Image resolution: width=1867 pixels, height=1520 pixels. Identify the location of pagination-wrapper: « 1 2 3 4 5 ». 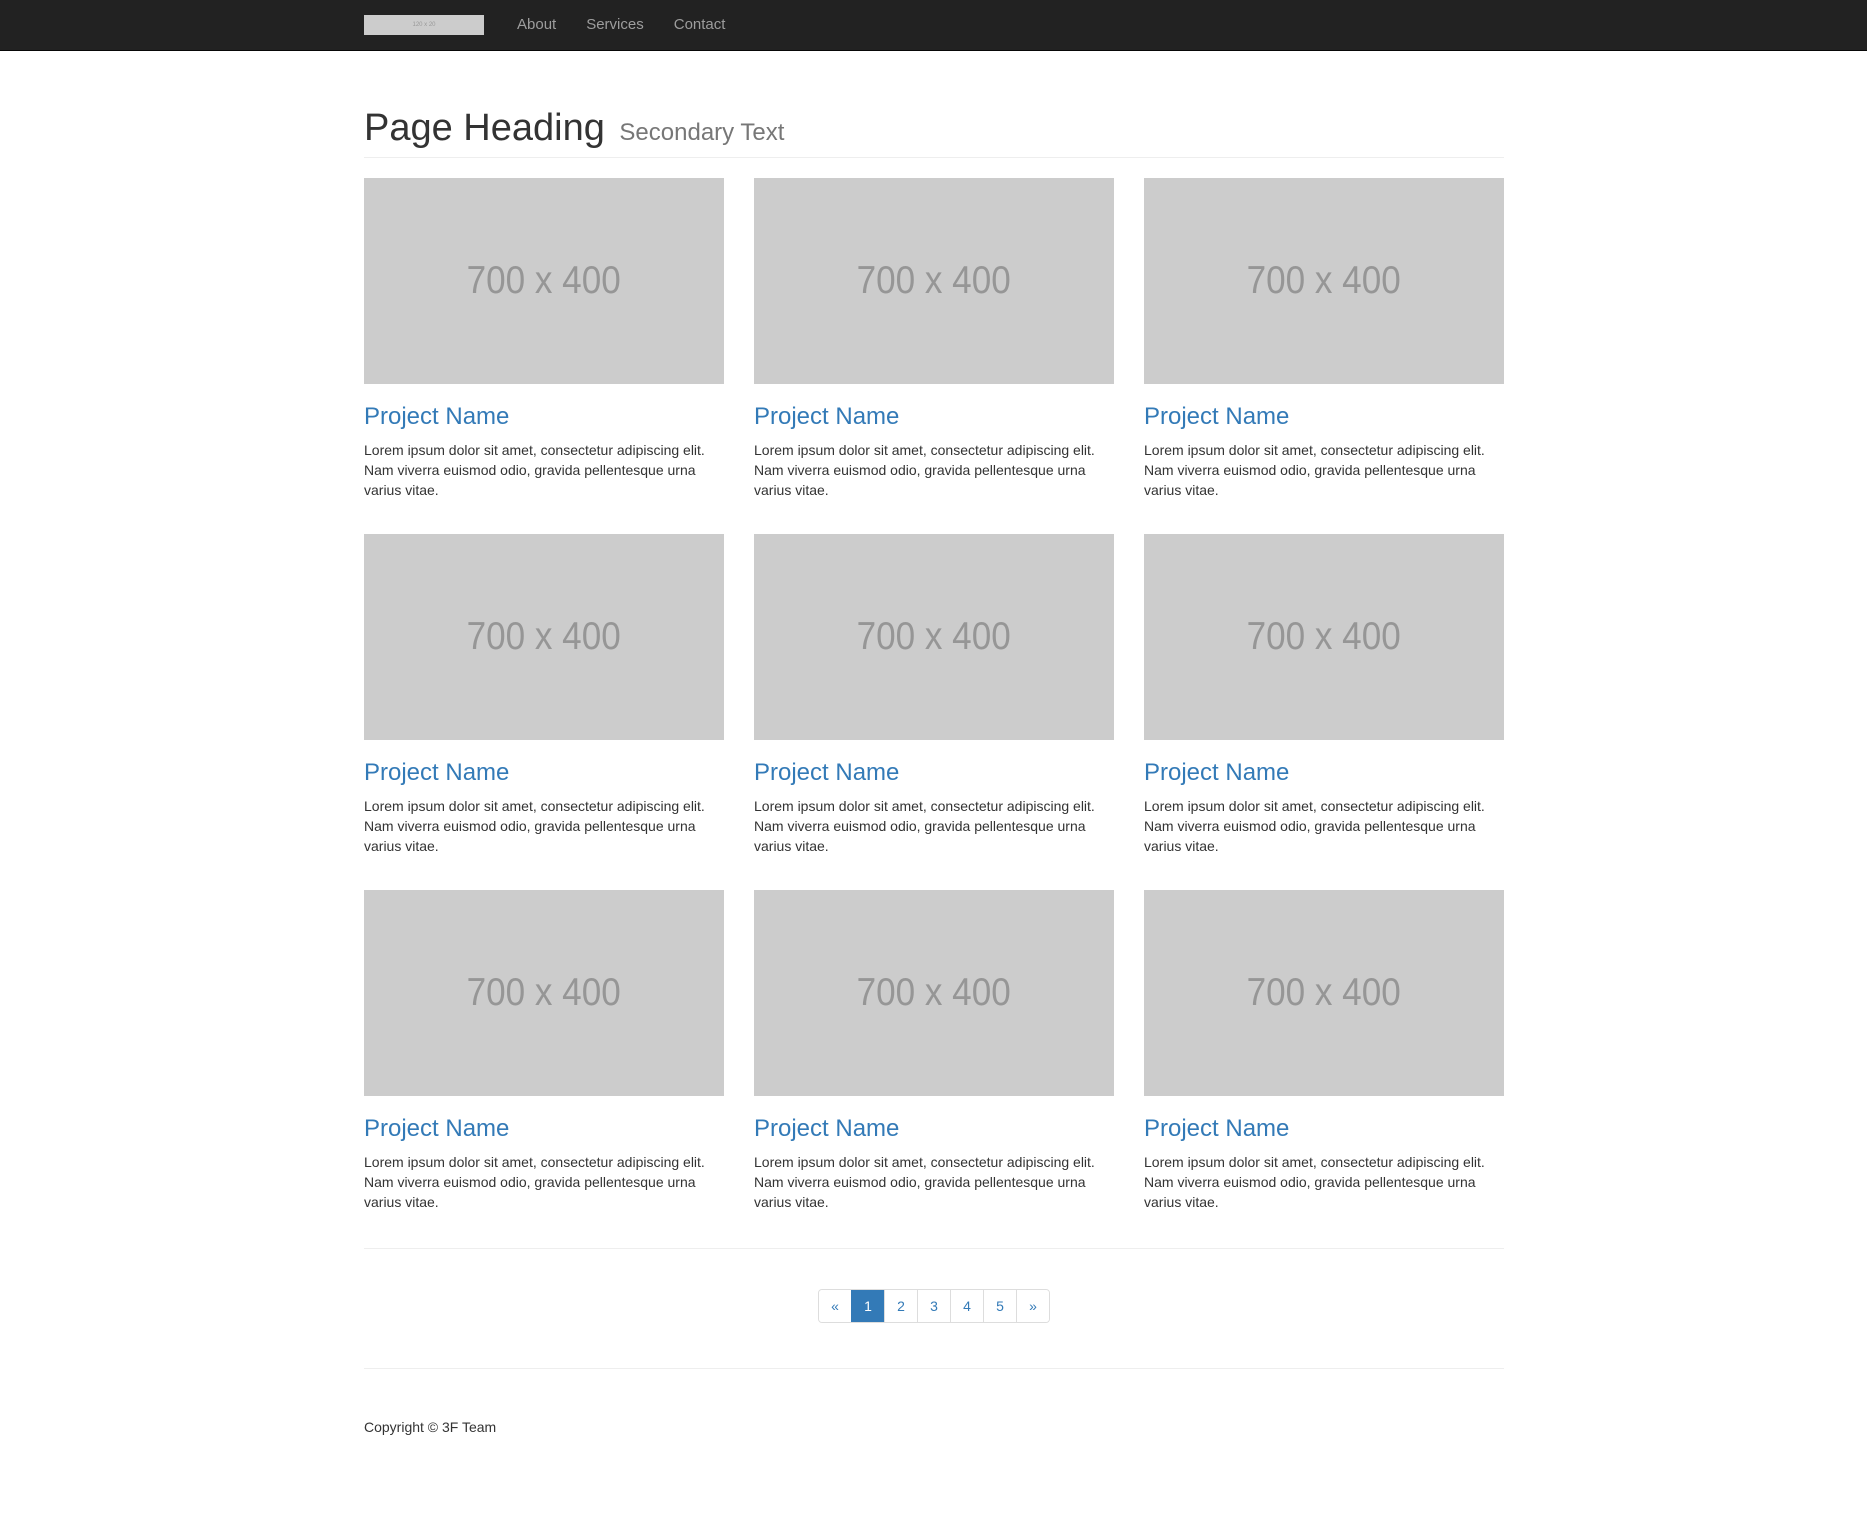
(934, 1308).